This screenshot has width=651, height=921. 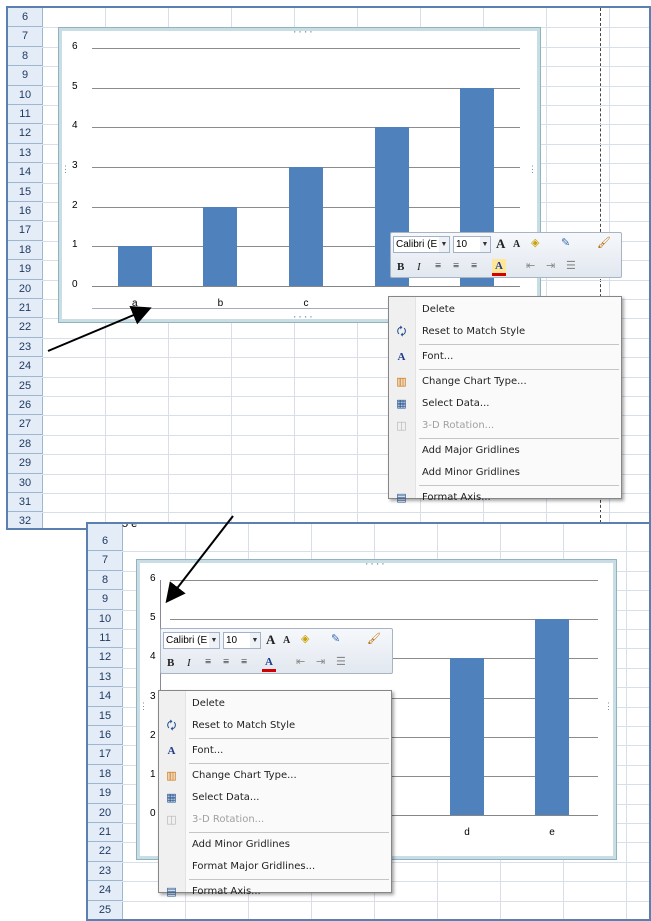 What do you see at coordinates (99, 328) in the screenshot?
I see `arrow-line-top` at bounding box center [99, 328].